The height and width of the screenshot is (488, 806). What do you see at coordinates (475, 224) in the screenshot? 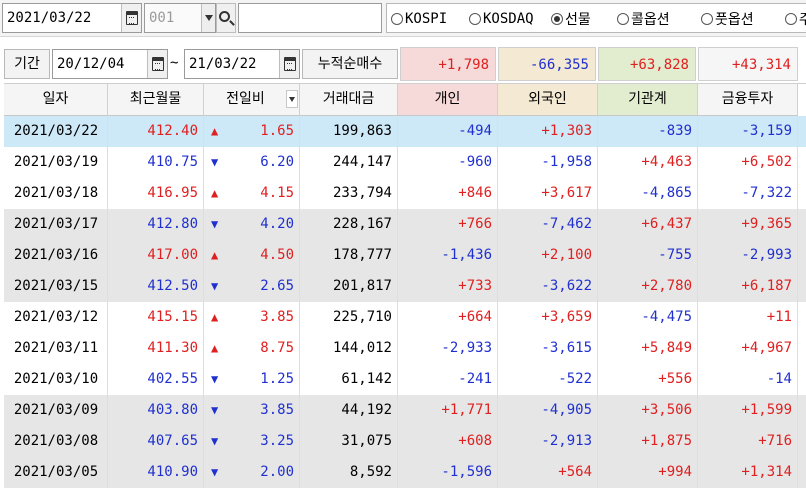
I see `cell-individual: +766` at bounding box center [475, 224].